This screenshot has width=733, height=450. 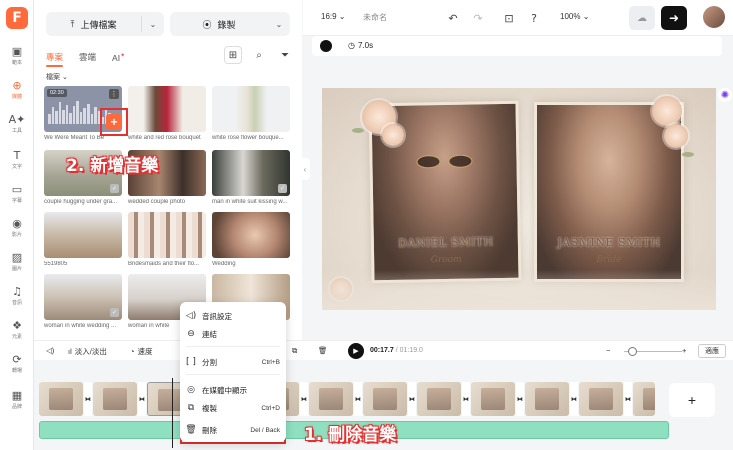 What do you see at coordinates (114, 188) in the screenshot?
I see `check-icon: ✓` at bounding box center [114, 188].